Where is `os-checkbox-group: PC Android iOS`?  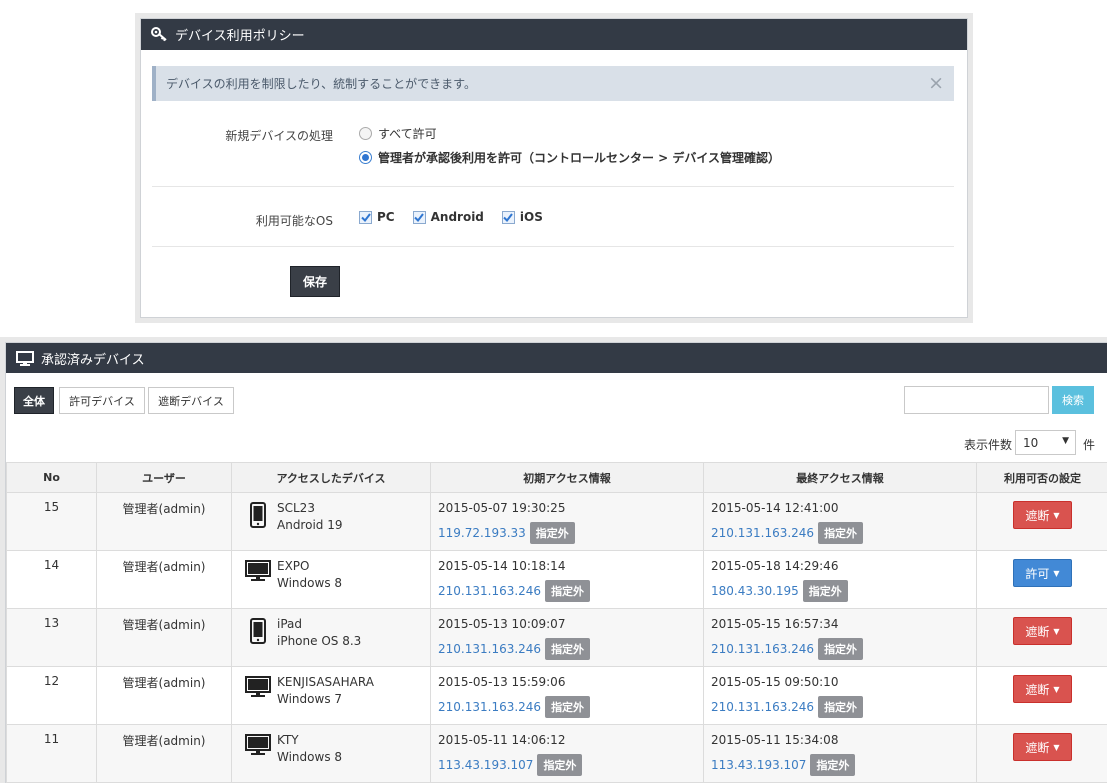
os-checkbox-group: PC Android iOS is located at coordinates (460, 217).